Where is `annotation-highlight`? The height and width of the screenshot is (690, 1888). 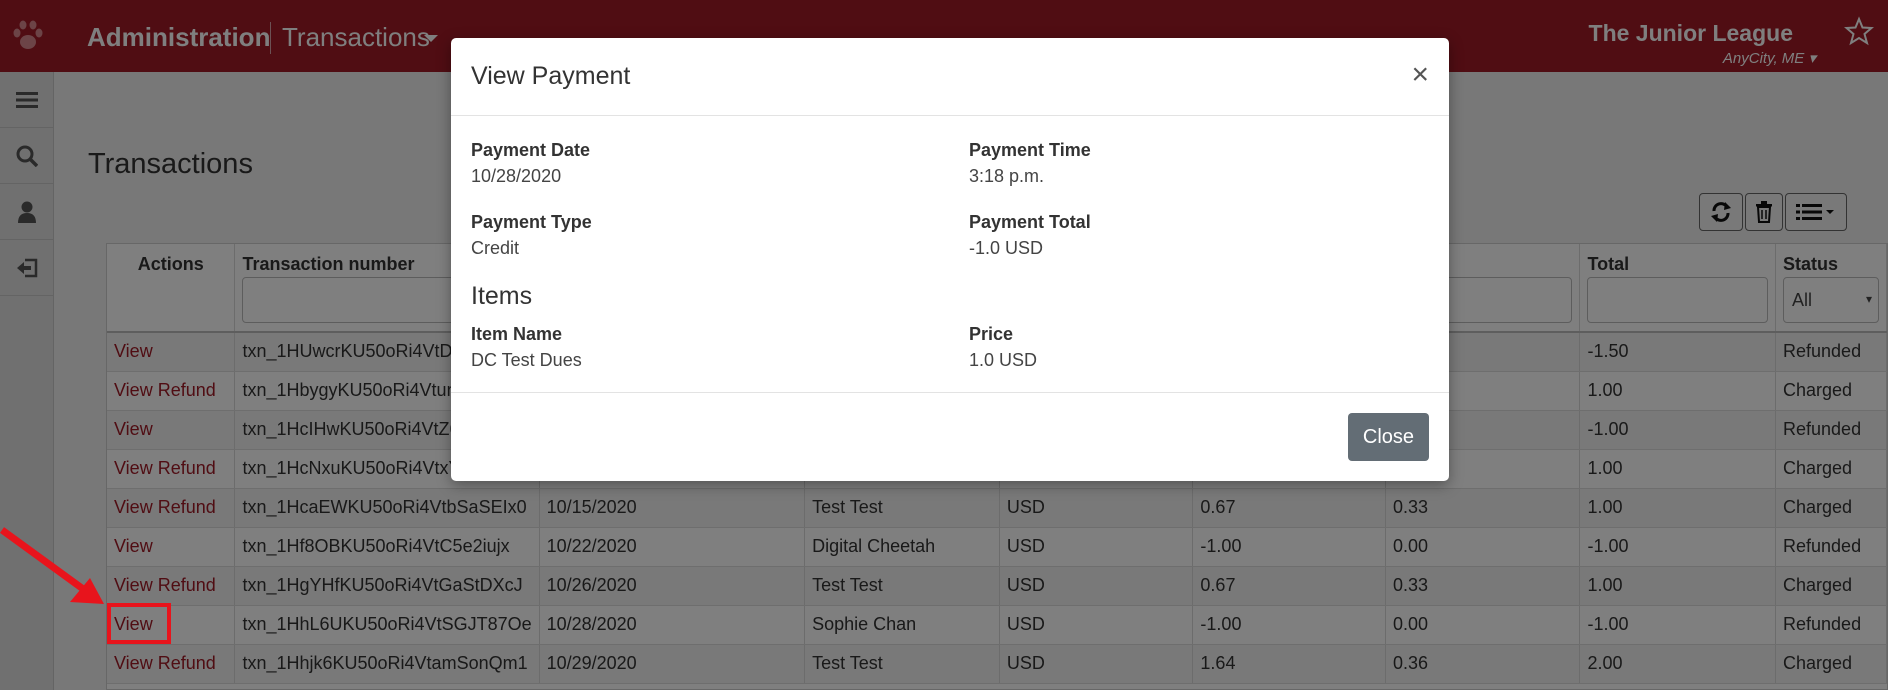 annotation-highlight is located at coordinates (139, 623).